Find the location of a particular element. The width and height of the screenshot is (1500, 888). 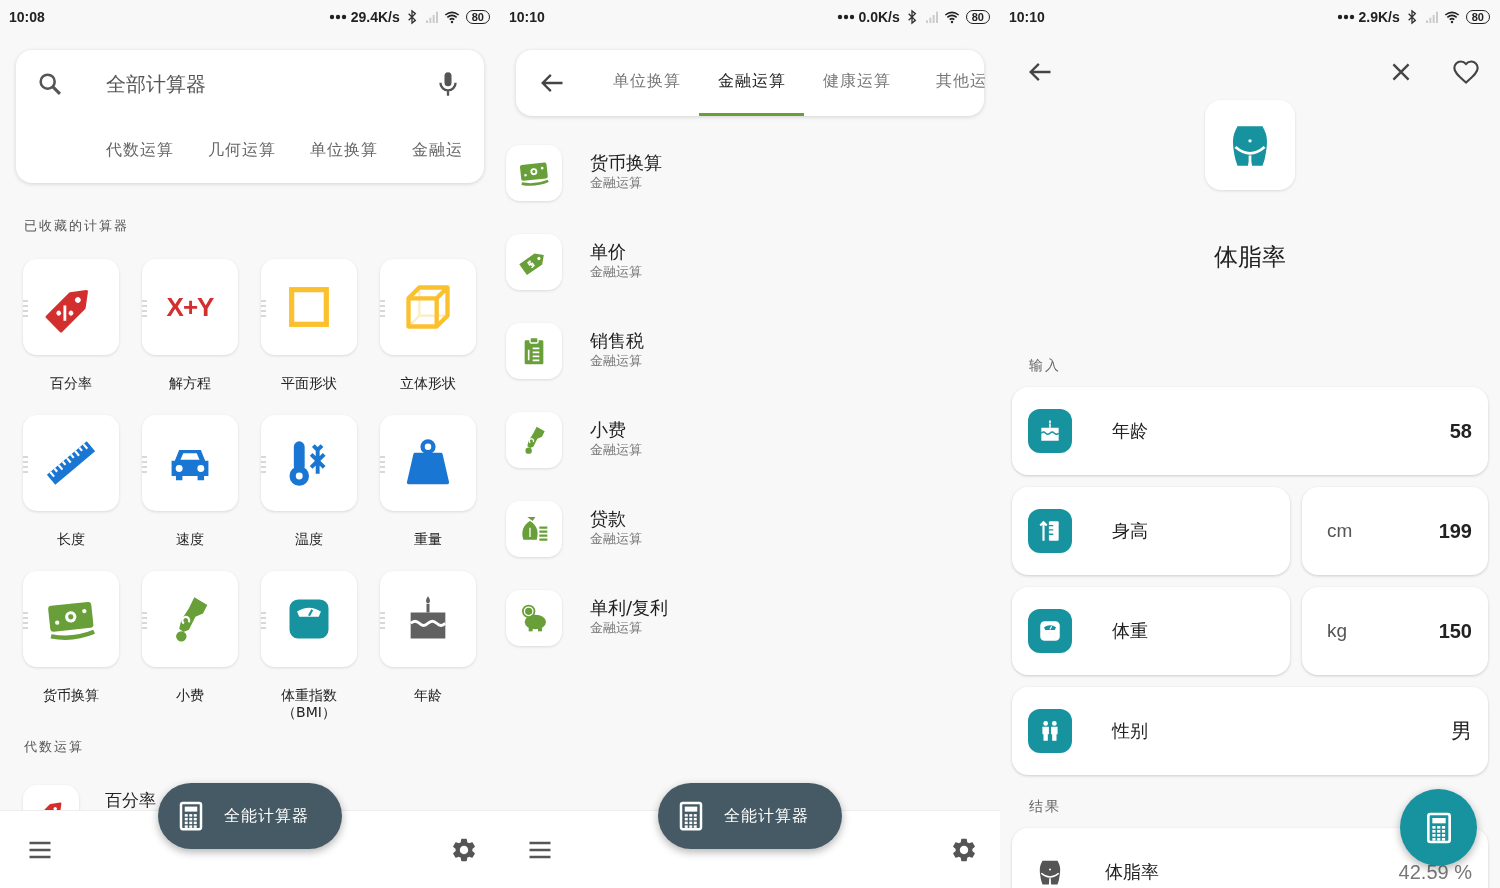

heart-icon is located at coordinates (1466, 72).